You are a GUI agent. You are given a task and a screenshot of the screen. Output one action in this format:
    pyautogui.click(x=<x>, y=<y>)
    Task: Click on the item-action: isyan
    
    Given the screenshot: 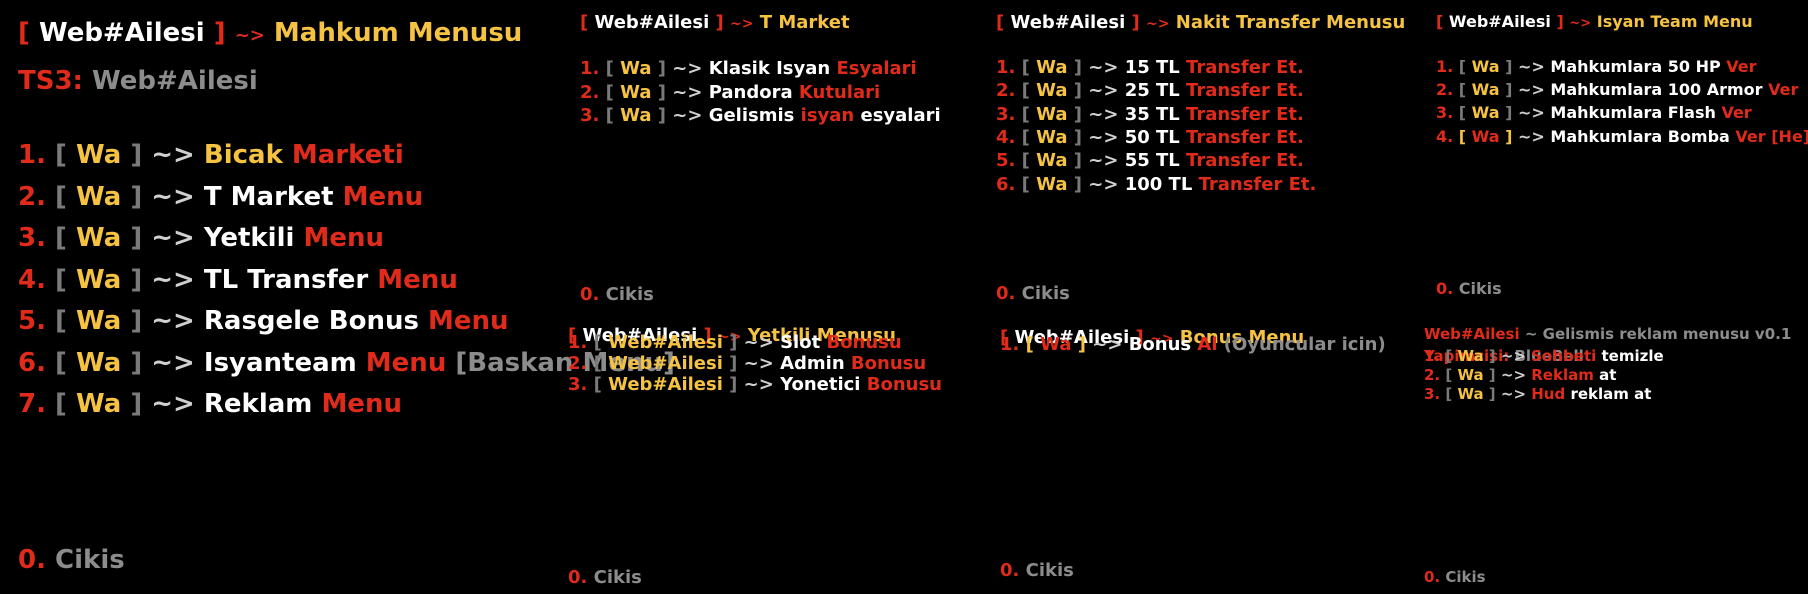 What is the action you would take?
    pyautogui.click(x=827, y=115)
    